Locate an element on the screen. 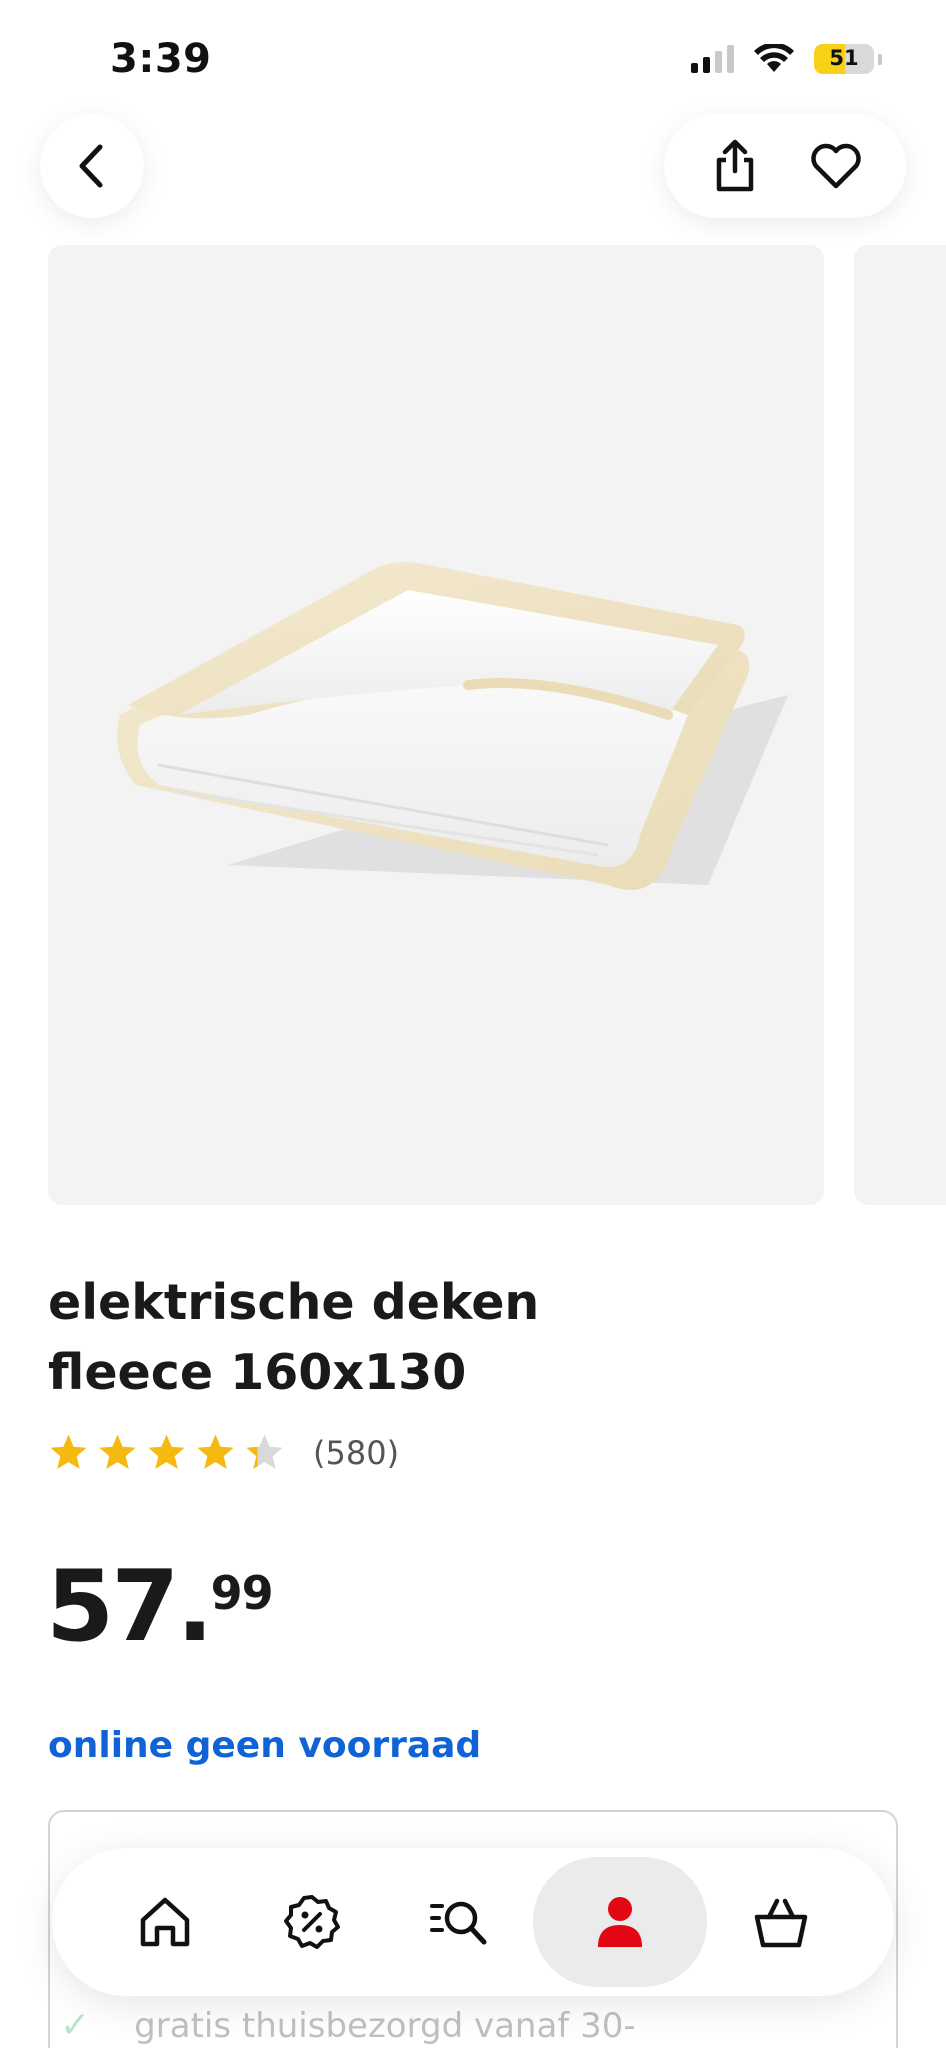 Image resolution: width=946 pixels, height=2048 pixels. chevron-left-icon is located at coordinates (91, 166).